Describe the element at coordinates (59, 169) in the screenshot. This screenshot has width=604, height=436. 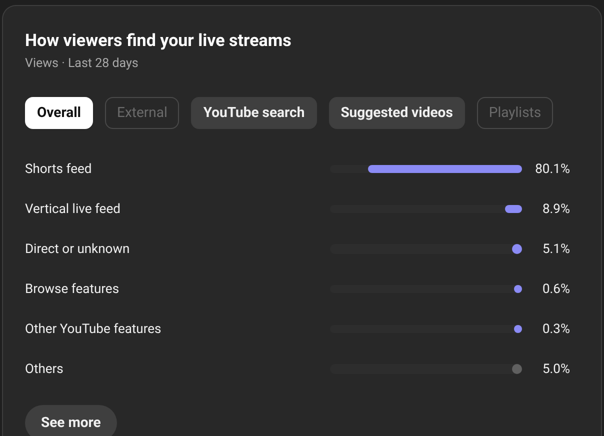
I see `source-name: Shorts feed` at that location.